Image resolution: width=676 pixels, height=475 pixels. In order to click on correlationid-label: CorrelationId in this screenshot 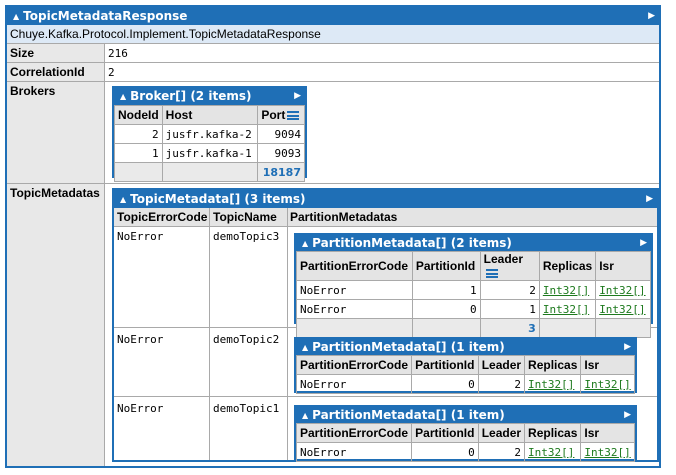, I will do `click(56, 72)`.